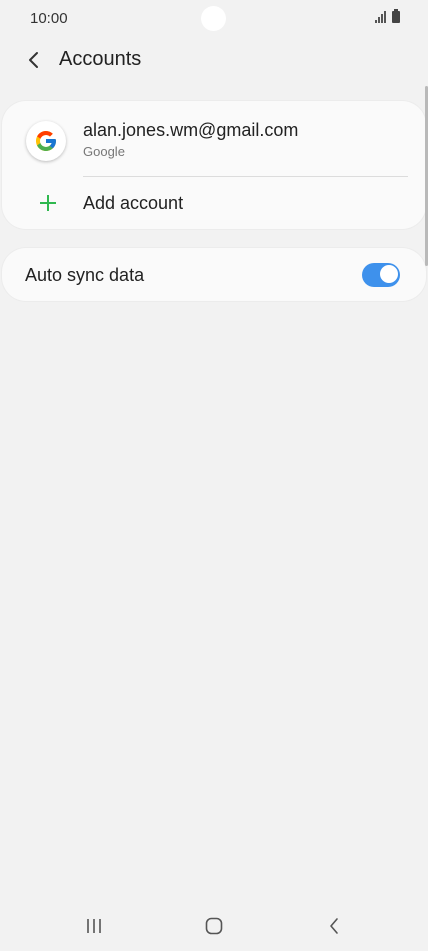  Describe the element at coordinates (191, 130) in the screenshot. I see `account-email: alan.jones.wm@gmail.com` at that location.